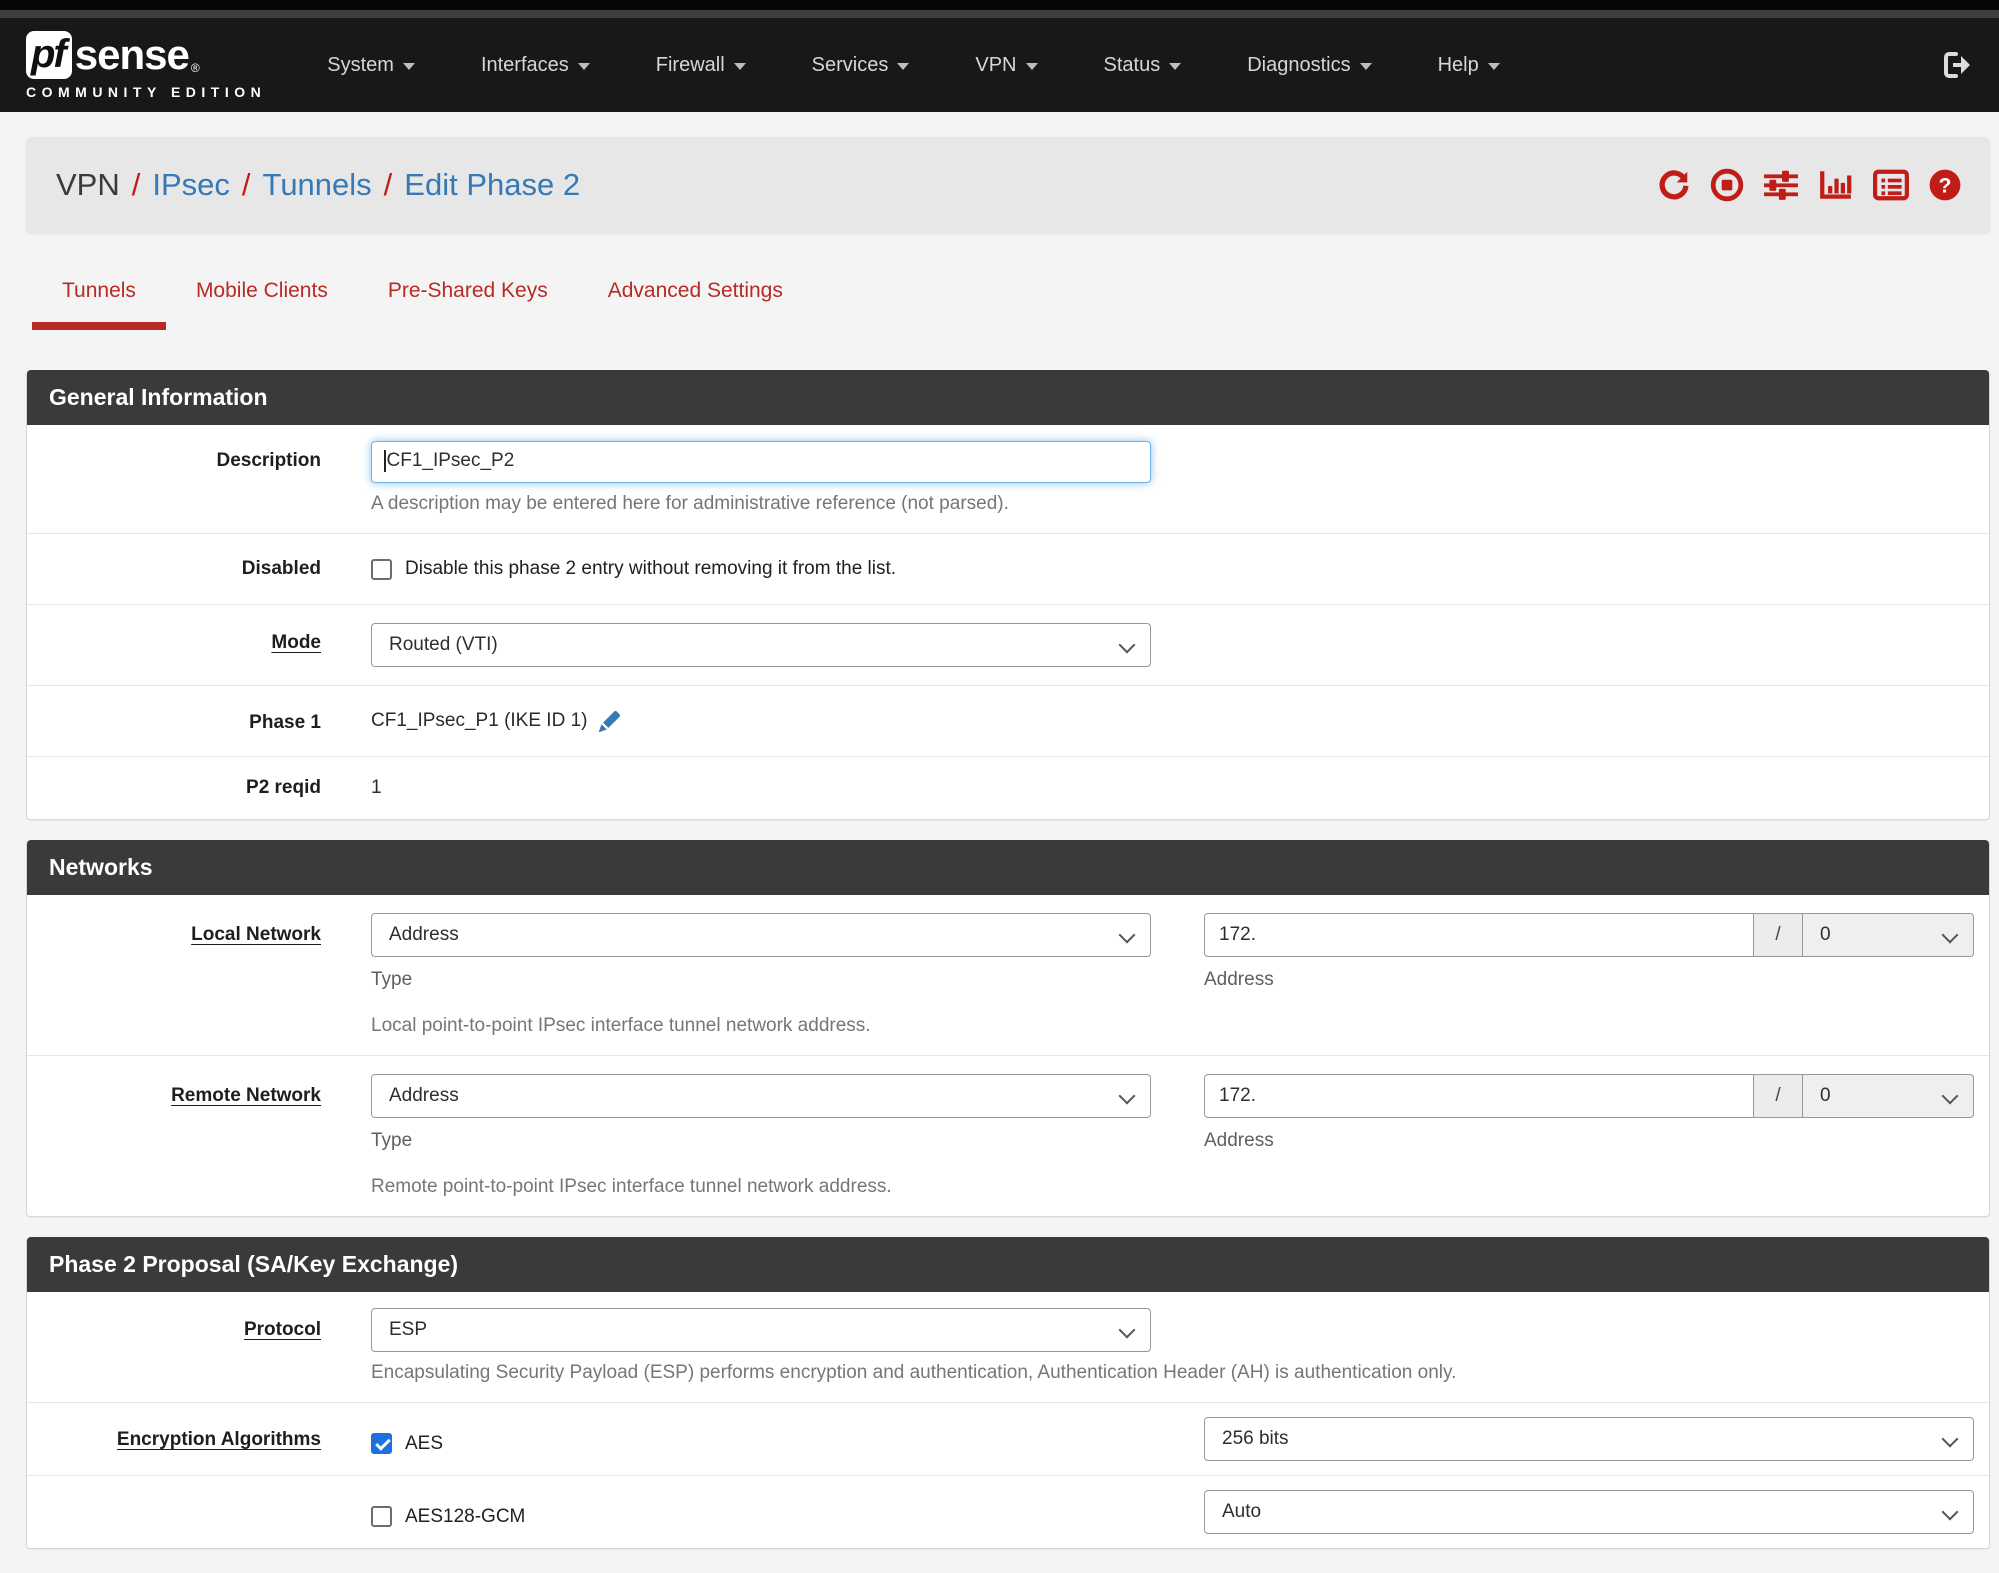  I want to click on menu-item-interfaces: Interfaces, so click(535, 65).